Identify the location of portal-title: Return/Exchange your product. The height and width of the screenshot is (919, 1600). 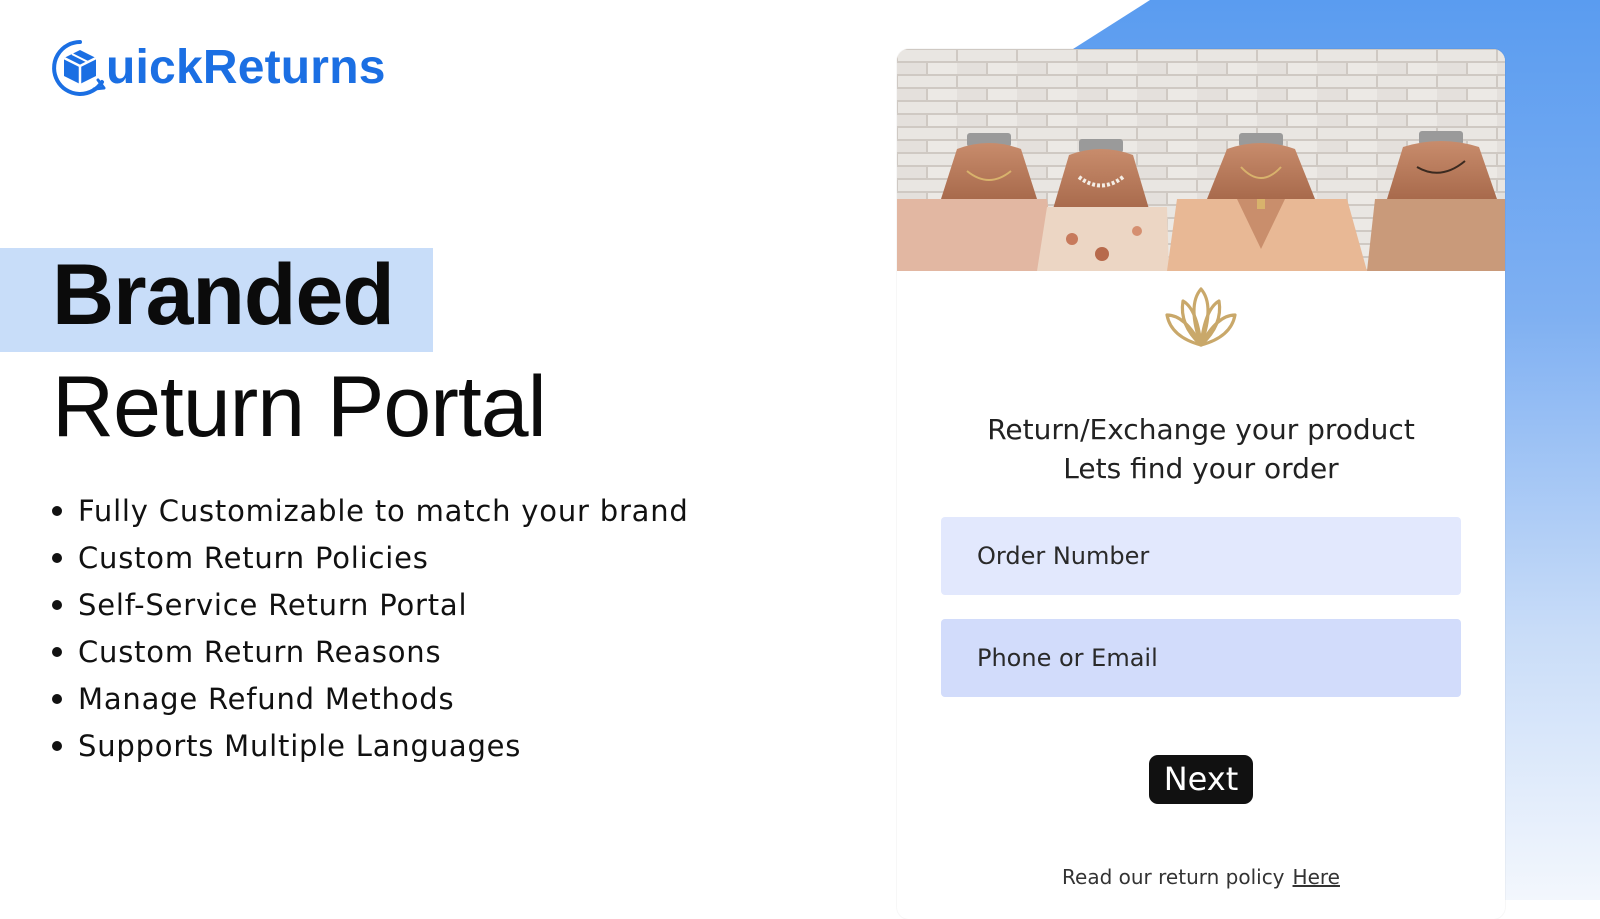
(1201, 429).